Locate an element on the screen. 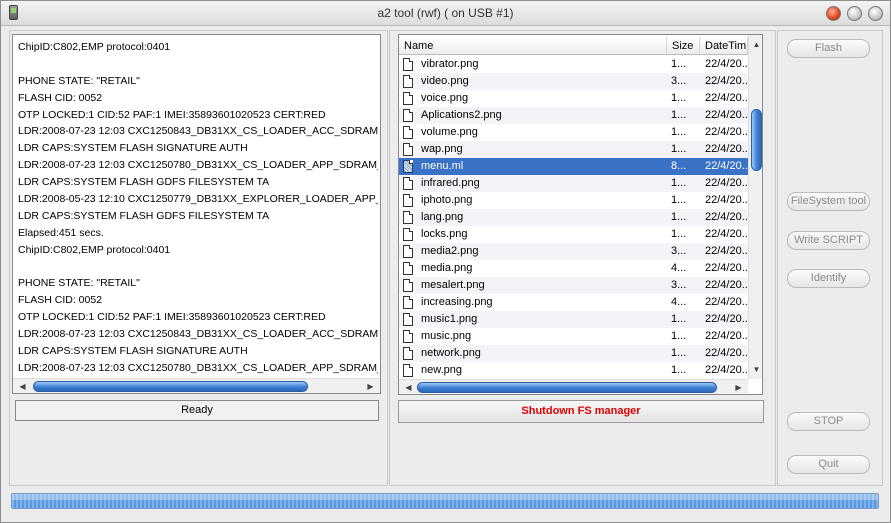  file-list-header: Name Size DateTim is located at coordinates (573, 46).